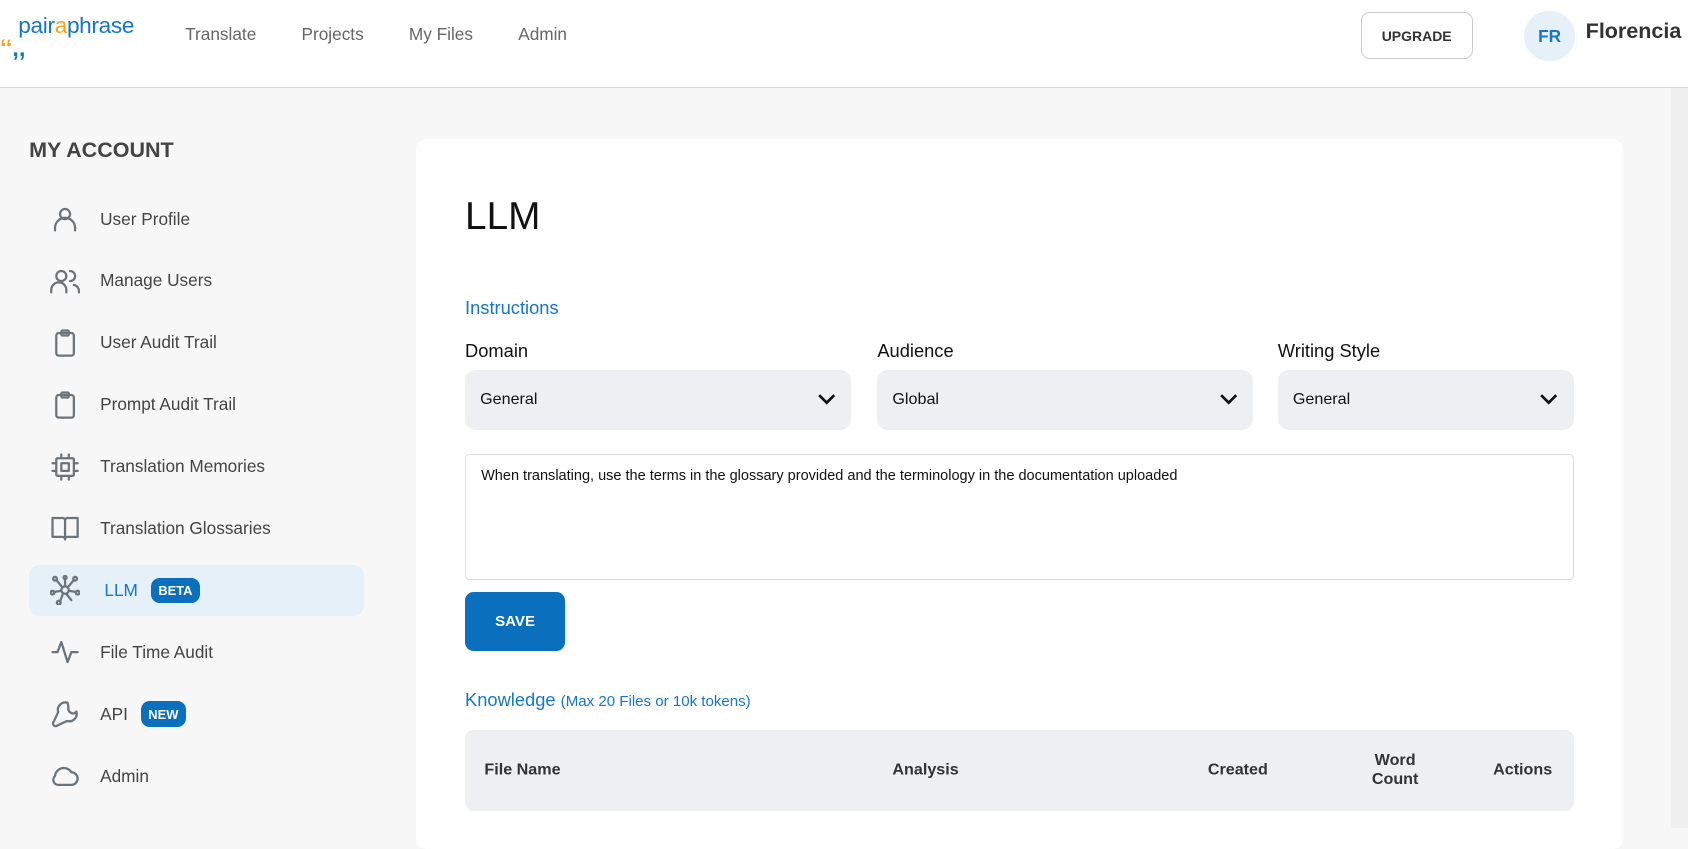  What do you see at coordinates (1634, 31) in the screenshot?
I see `user-name: Florencia` at bounding box center [1634, 31].